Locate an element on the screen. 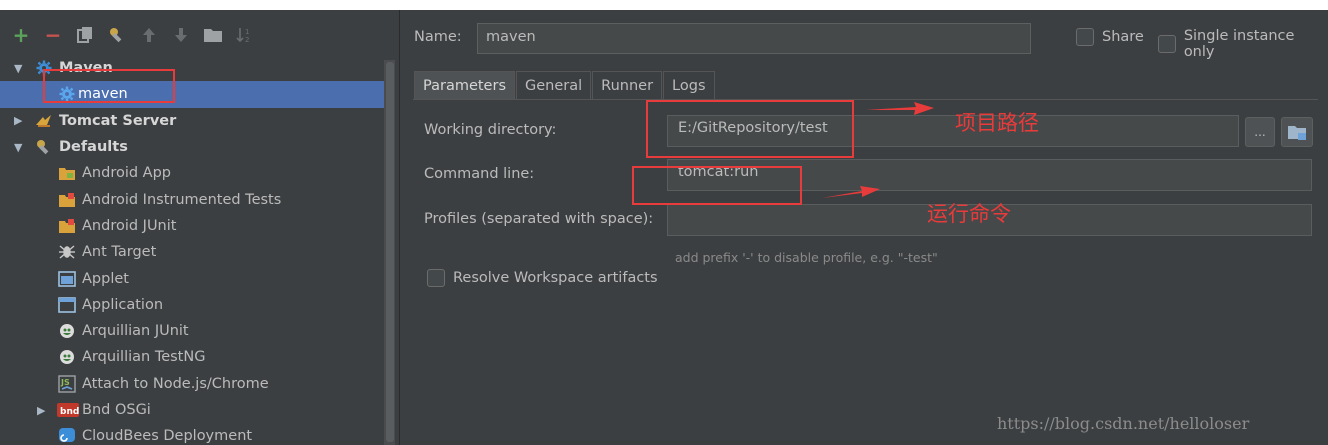 Image resolution: width=1328 pixels, height=445 pixels. profiles-label: Profiles (separated with space): is located at coordinates (539, 219).